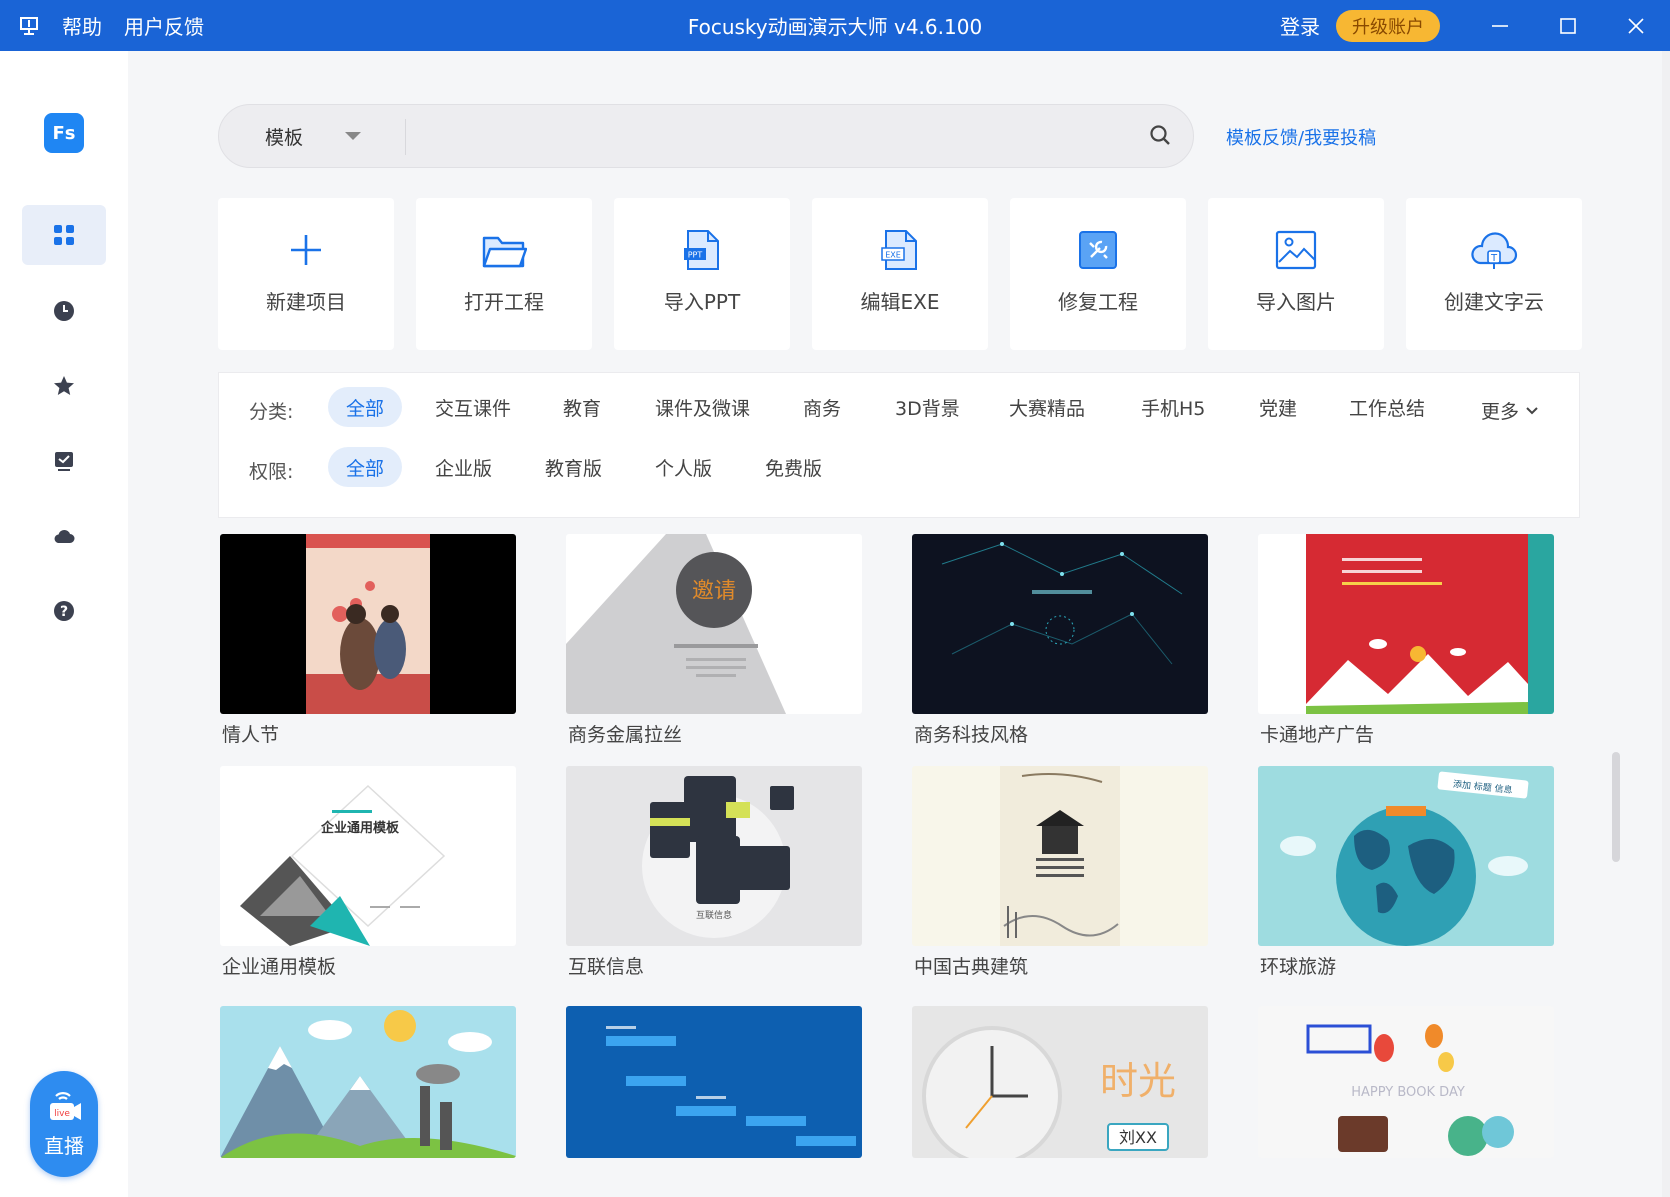 This screenshot has height=1197, width=1670. I want to click on category-work-summary: 工作总结, so click(1387, 407).